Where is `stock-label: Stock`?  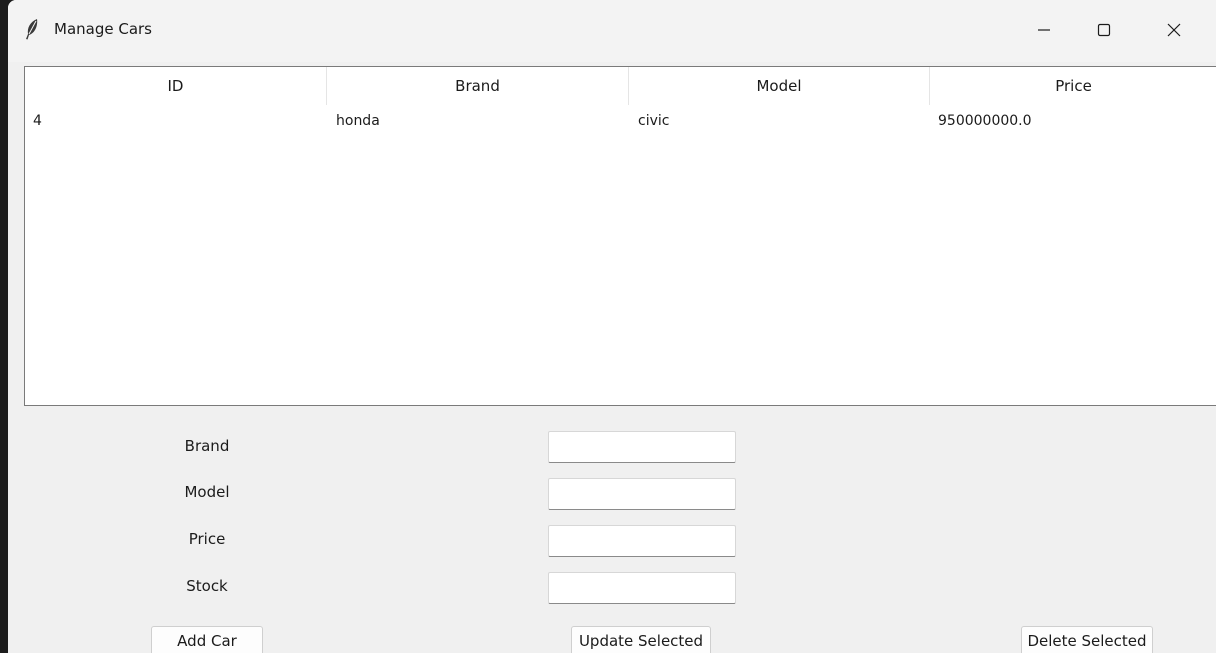
stock-label: Stock is located at coordinates (207, 586).